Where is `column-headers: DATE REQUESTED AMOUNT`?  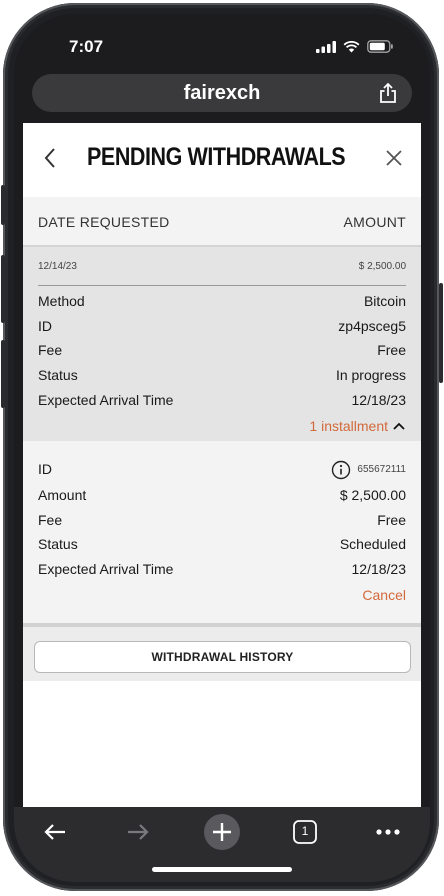 column-headers: DATE REQUESTED AMOUNT is located at coordinates (222, 222).